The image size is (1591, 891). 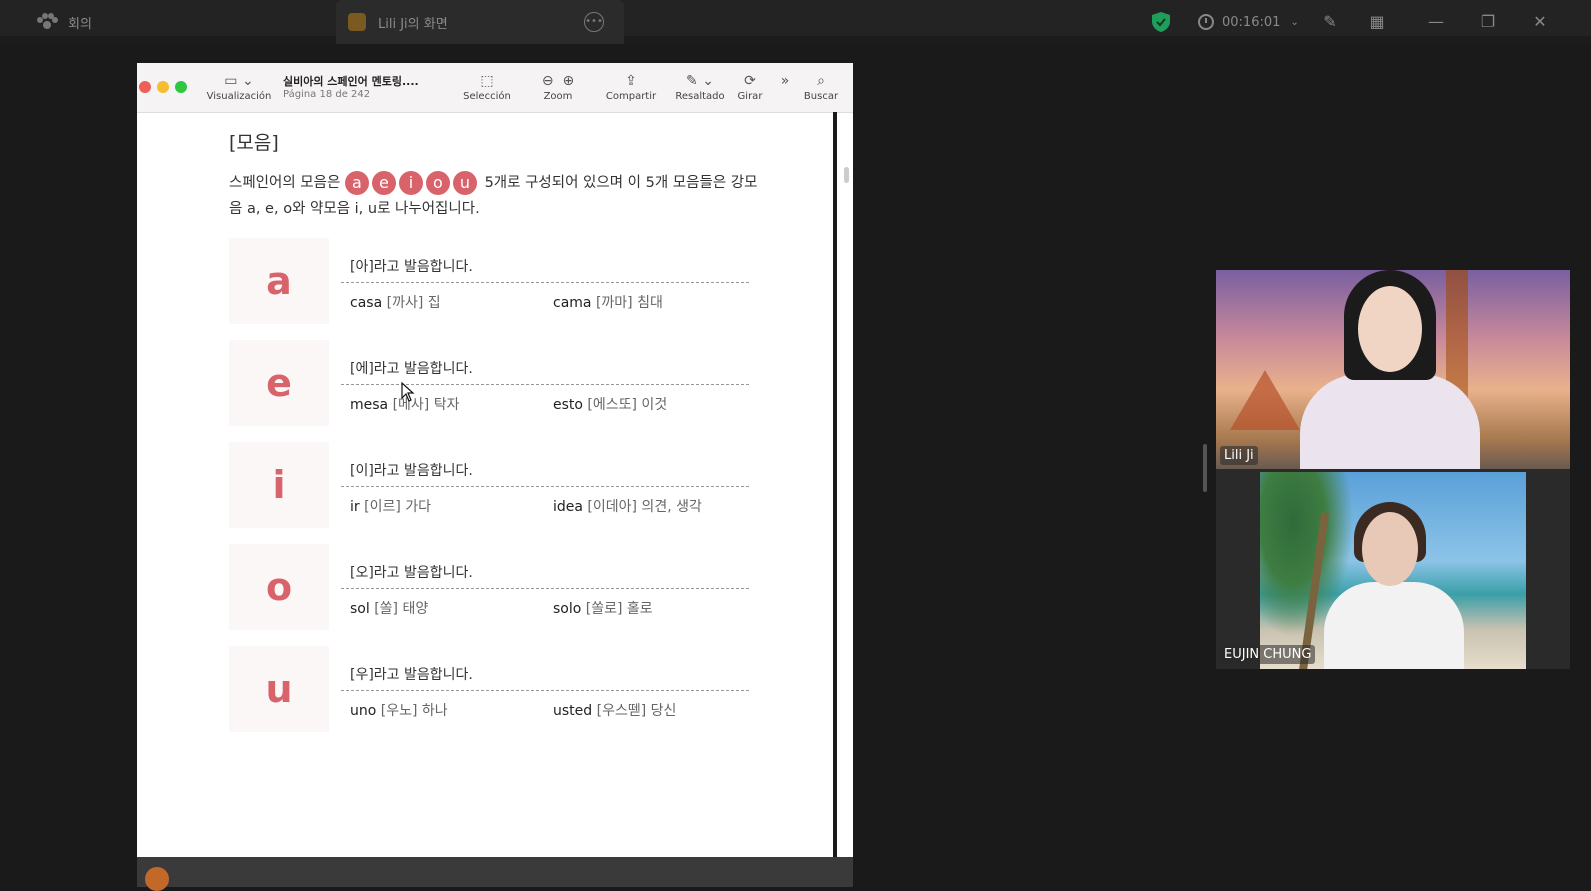 I want to click on example-1: sol [쏠] 태양, so click(x=389, y=608).